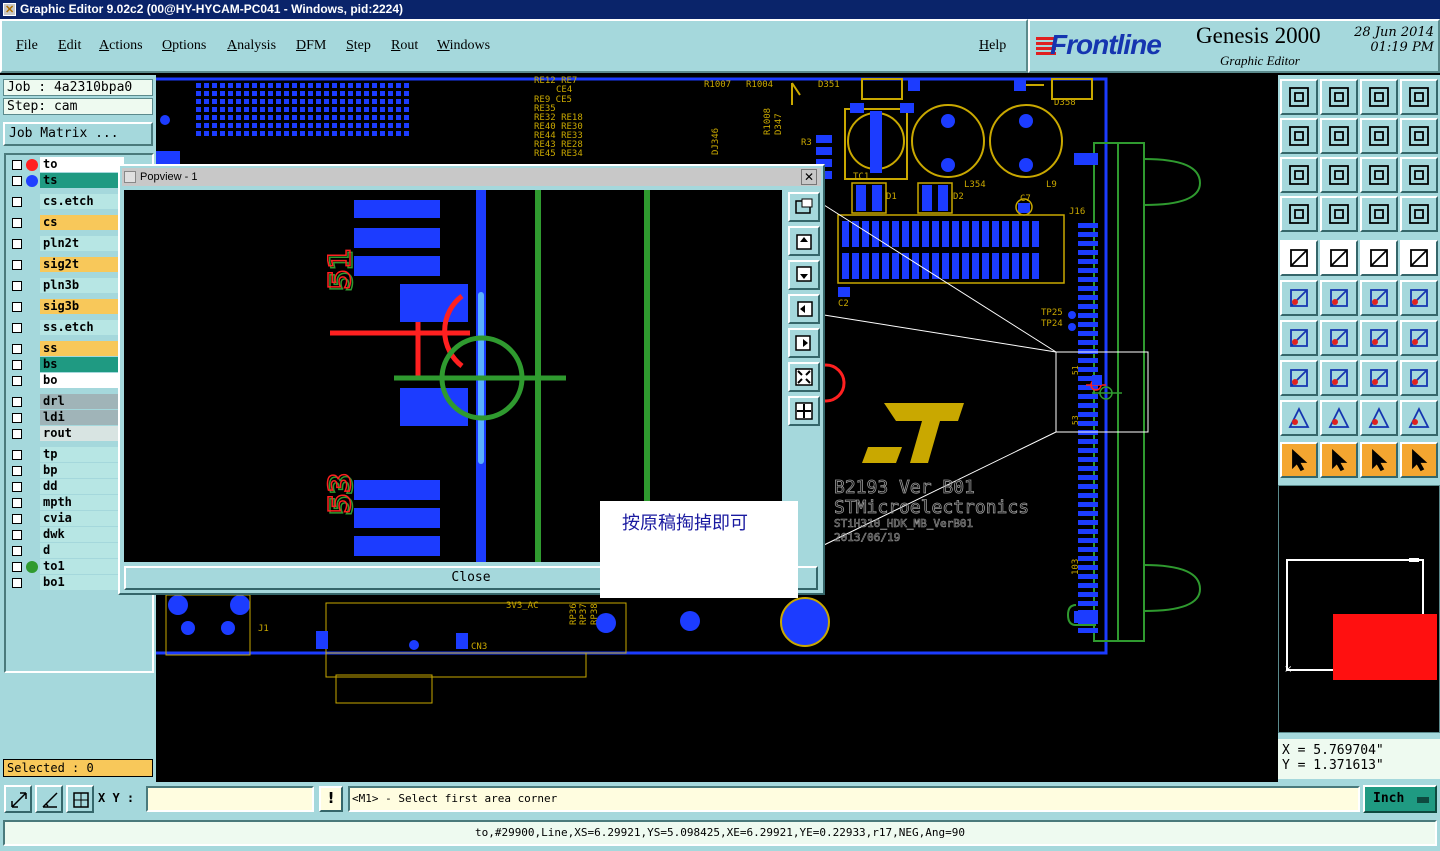 The width and height of the screenshot is (1440, 851). Describe the element at coordinates (992, 46) in the screenshot. I see `menu-help: Help` at that location.